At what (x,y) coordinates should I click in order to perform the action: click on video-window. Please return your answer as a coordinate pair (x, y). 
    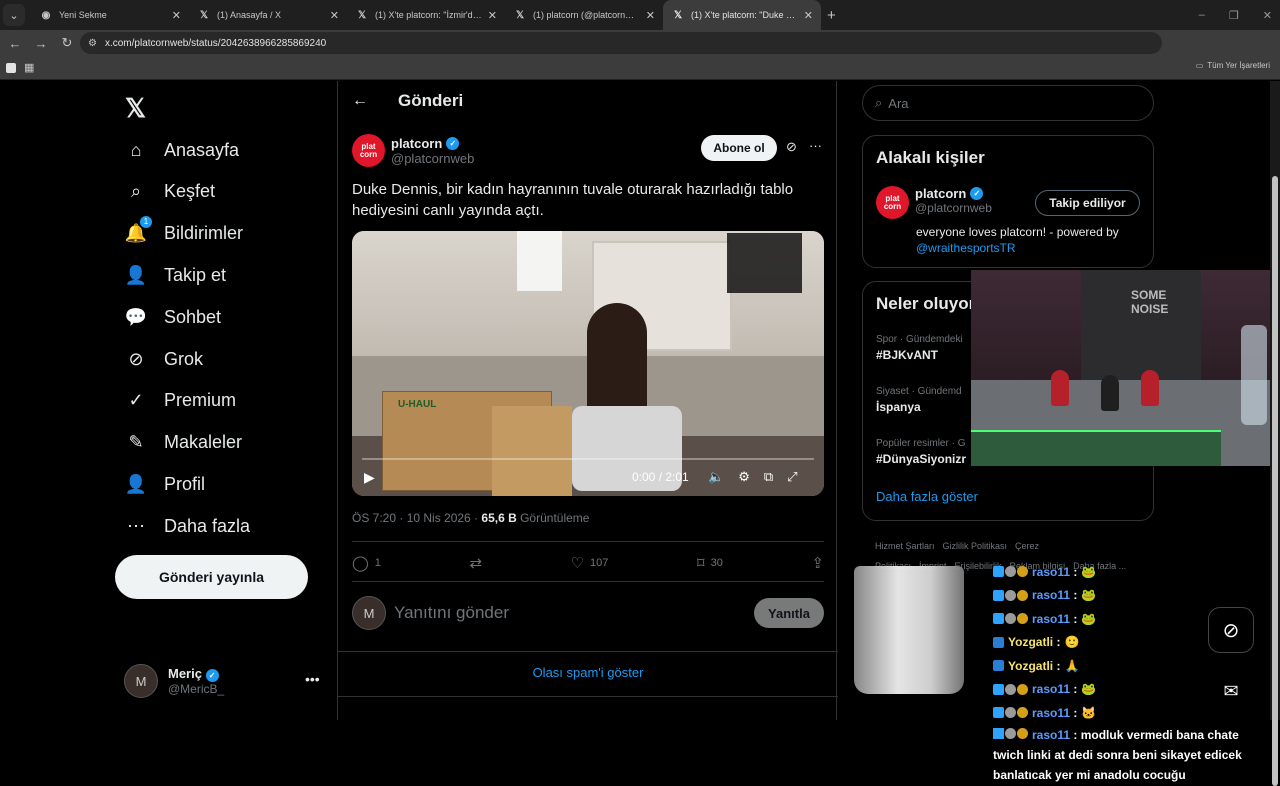
    Looking at the image, I should click on (539, 261).